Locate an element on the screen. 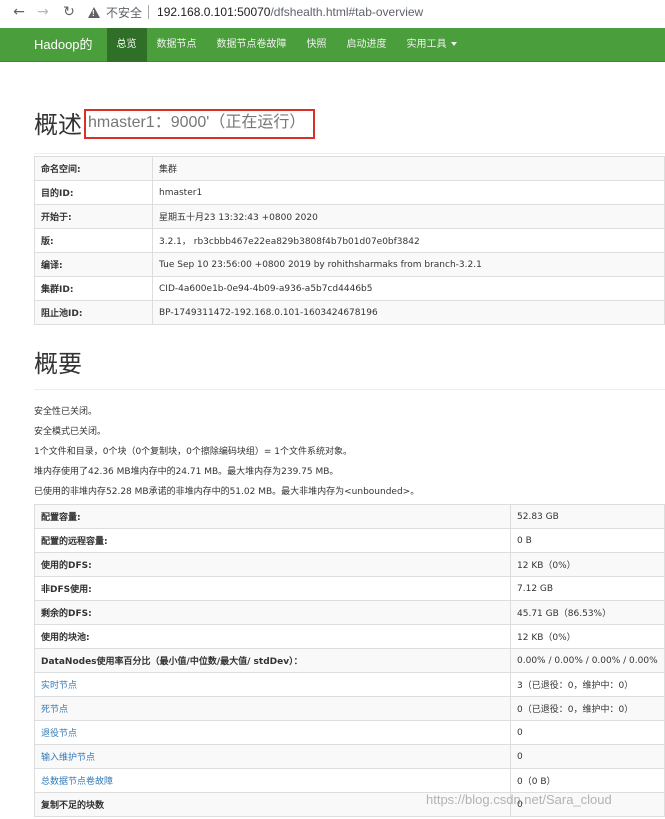 This screenshot has width=665, height=819. row-value: 0（已退役：0，维护中：0） is located at coordinates (587, 708).